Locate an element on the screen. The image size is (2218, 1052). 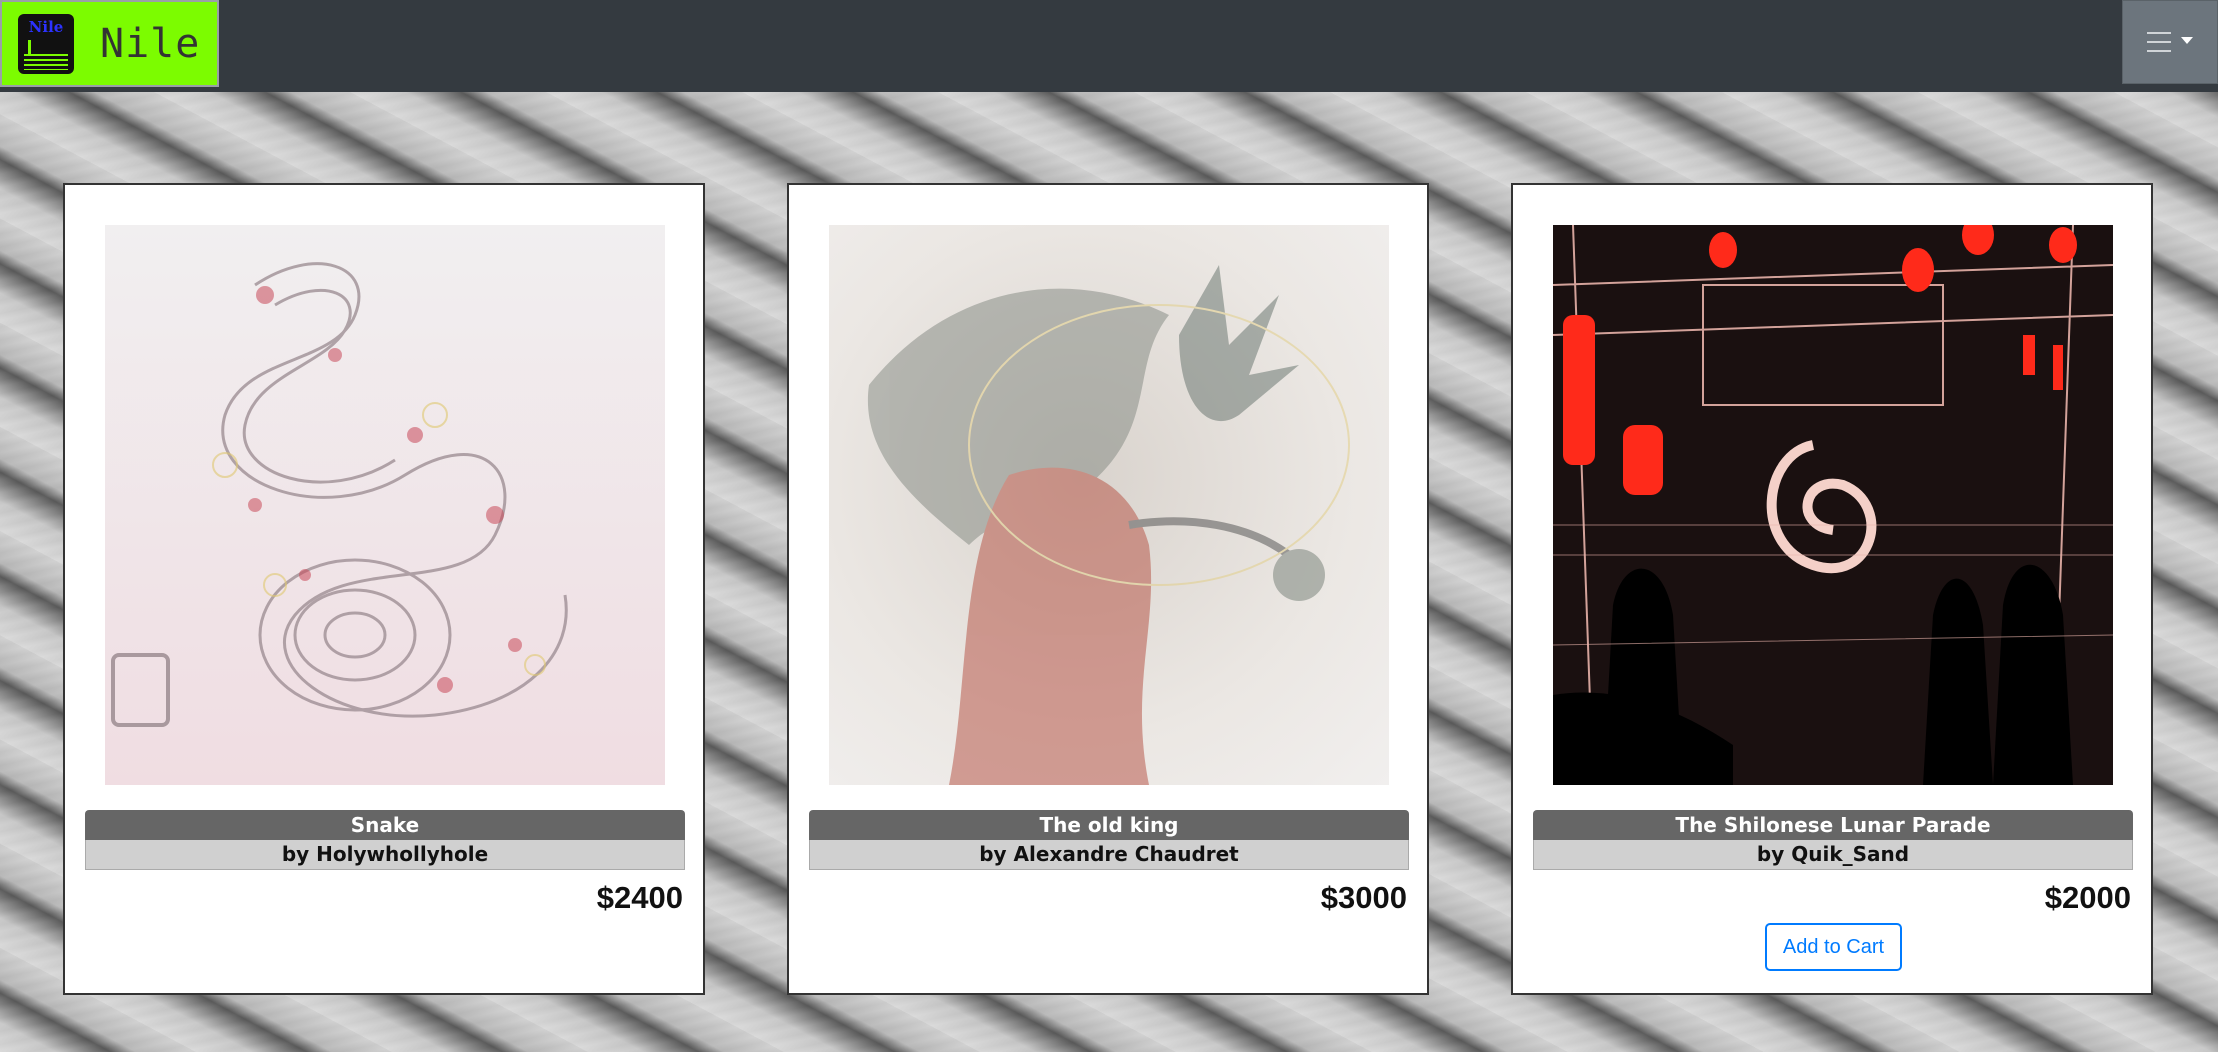
product-price: $2400 is located at coordinates (639, 897).